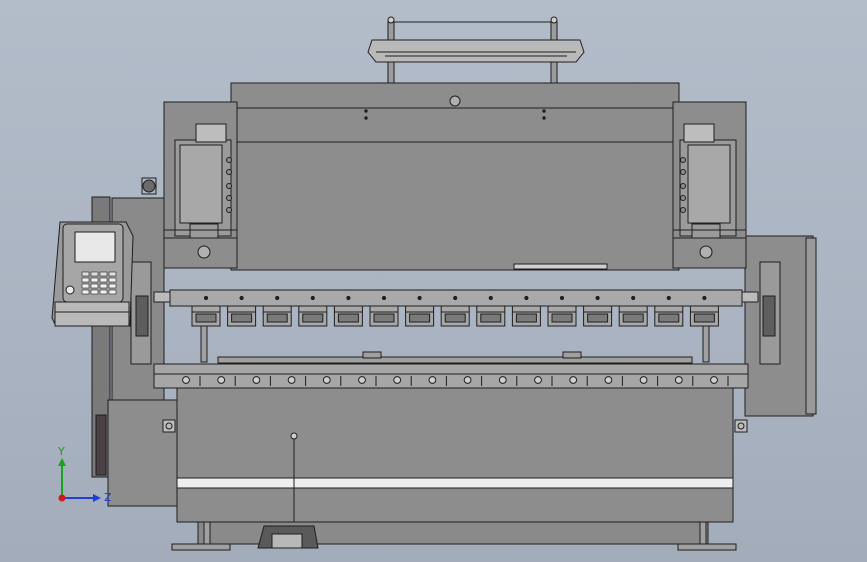  I want to click on cnc-control-panel, so click(92, 274).